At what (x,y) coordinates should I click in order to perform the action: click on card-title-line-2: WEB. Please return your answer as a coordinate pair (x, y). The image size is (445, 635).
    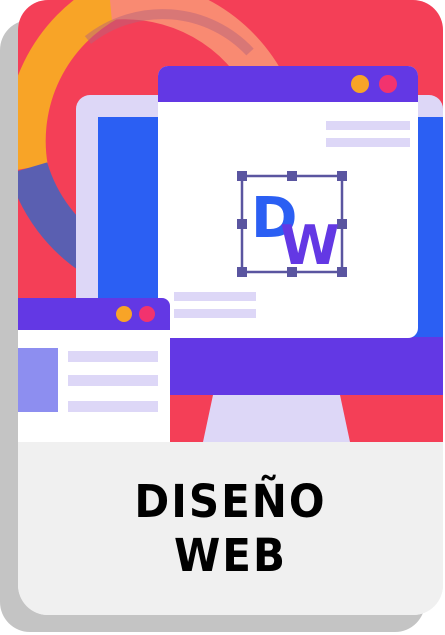
    Looking at the image, I should click on (230, 555).